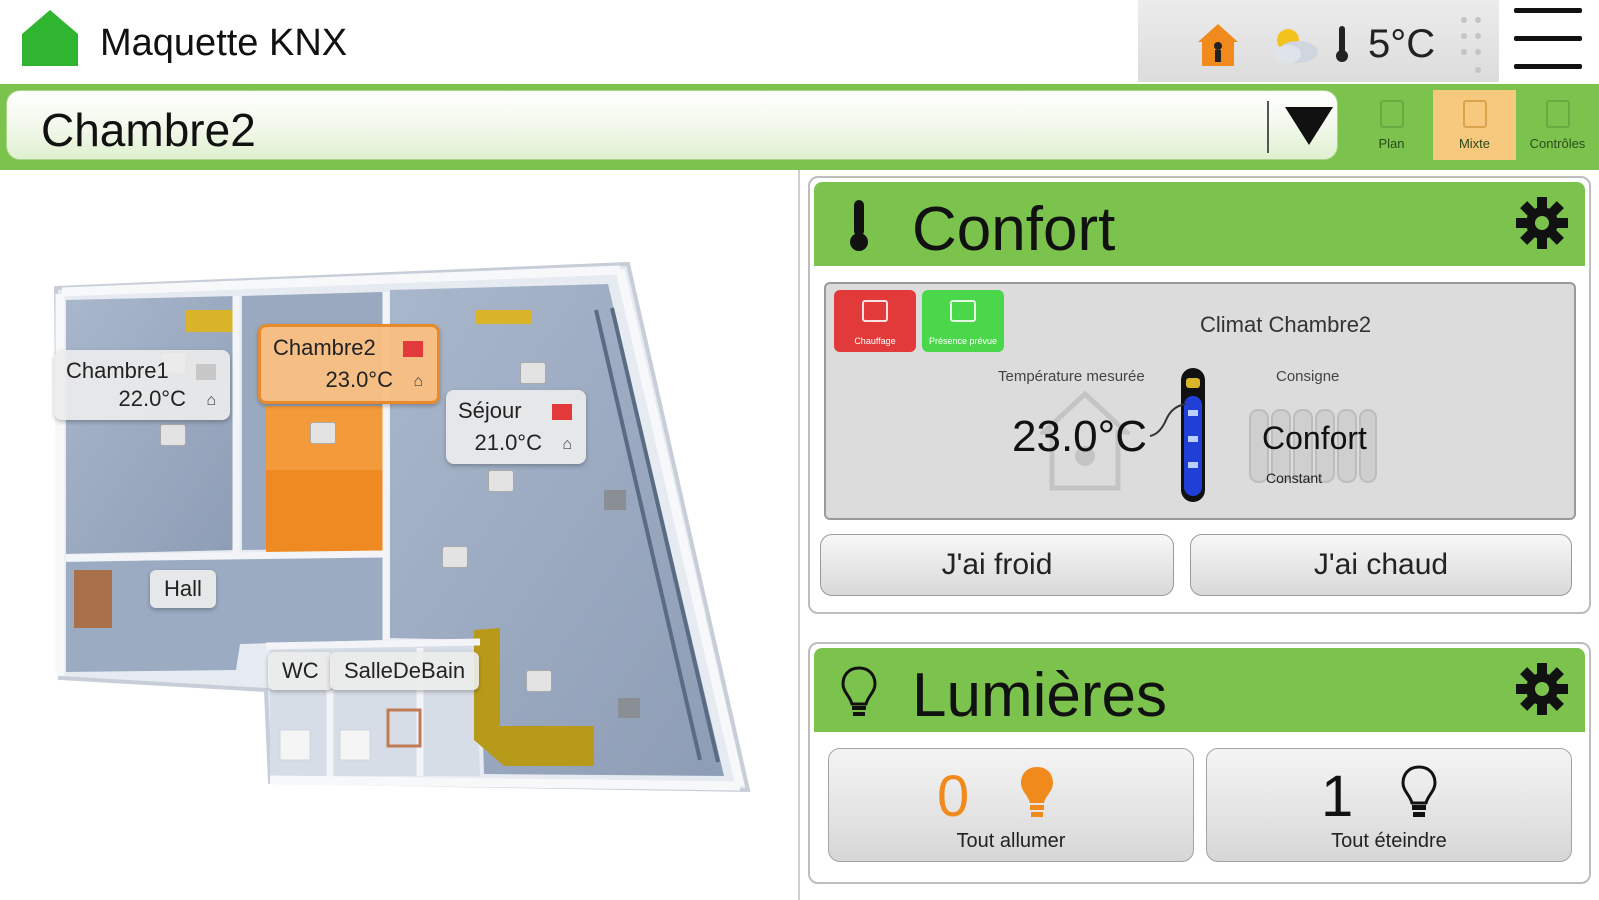  What do you see at coordinates (875, 341) in the screenshot?
I see `mode-label: Chauffage` at bounding box center [875, 341].